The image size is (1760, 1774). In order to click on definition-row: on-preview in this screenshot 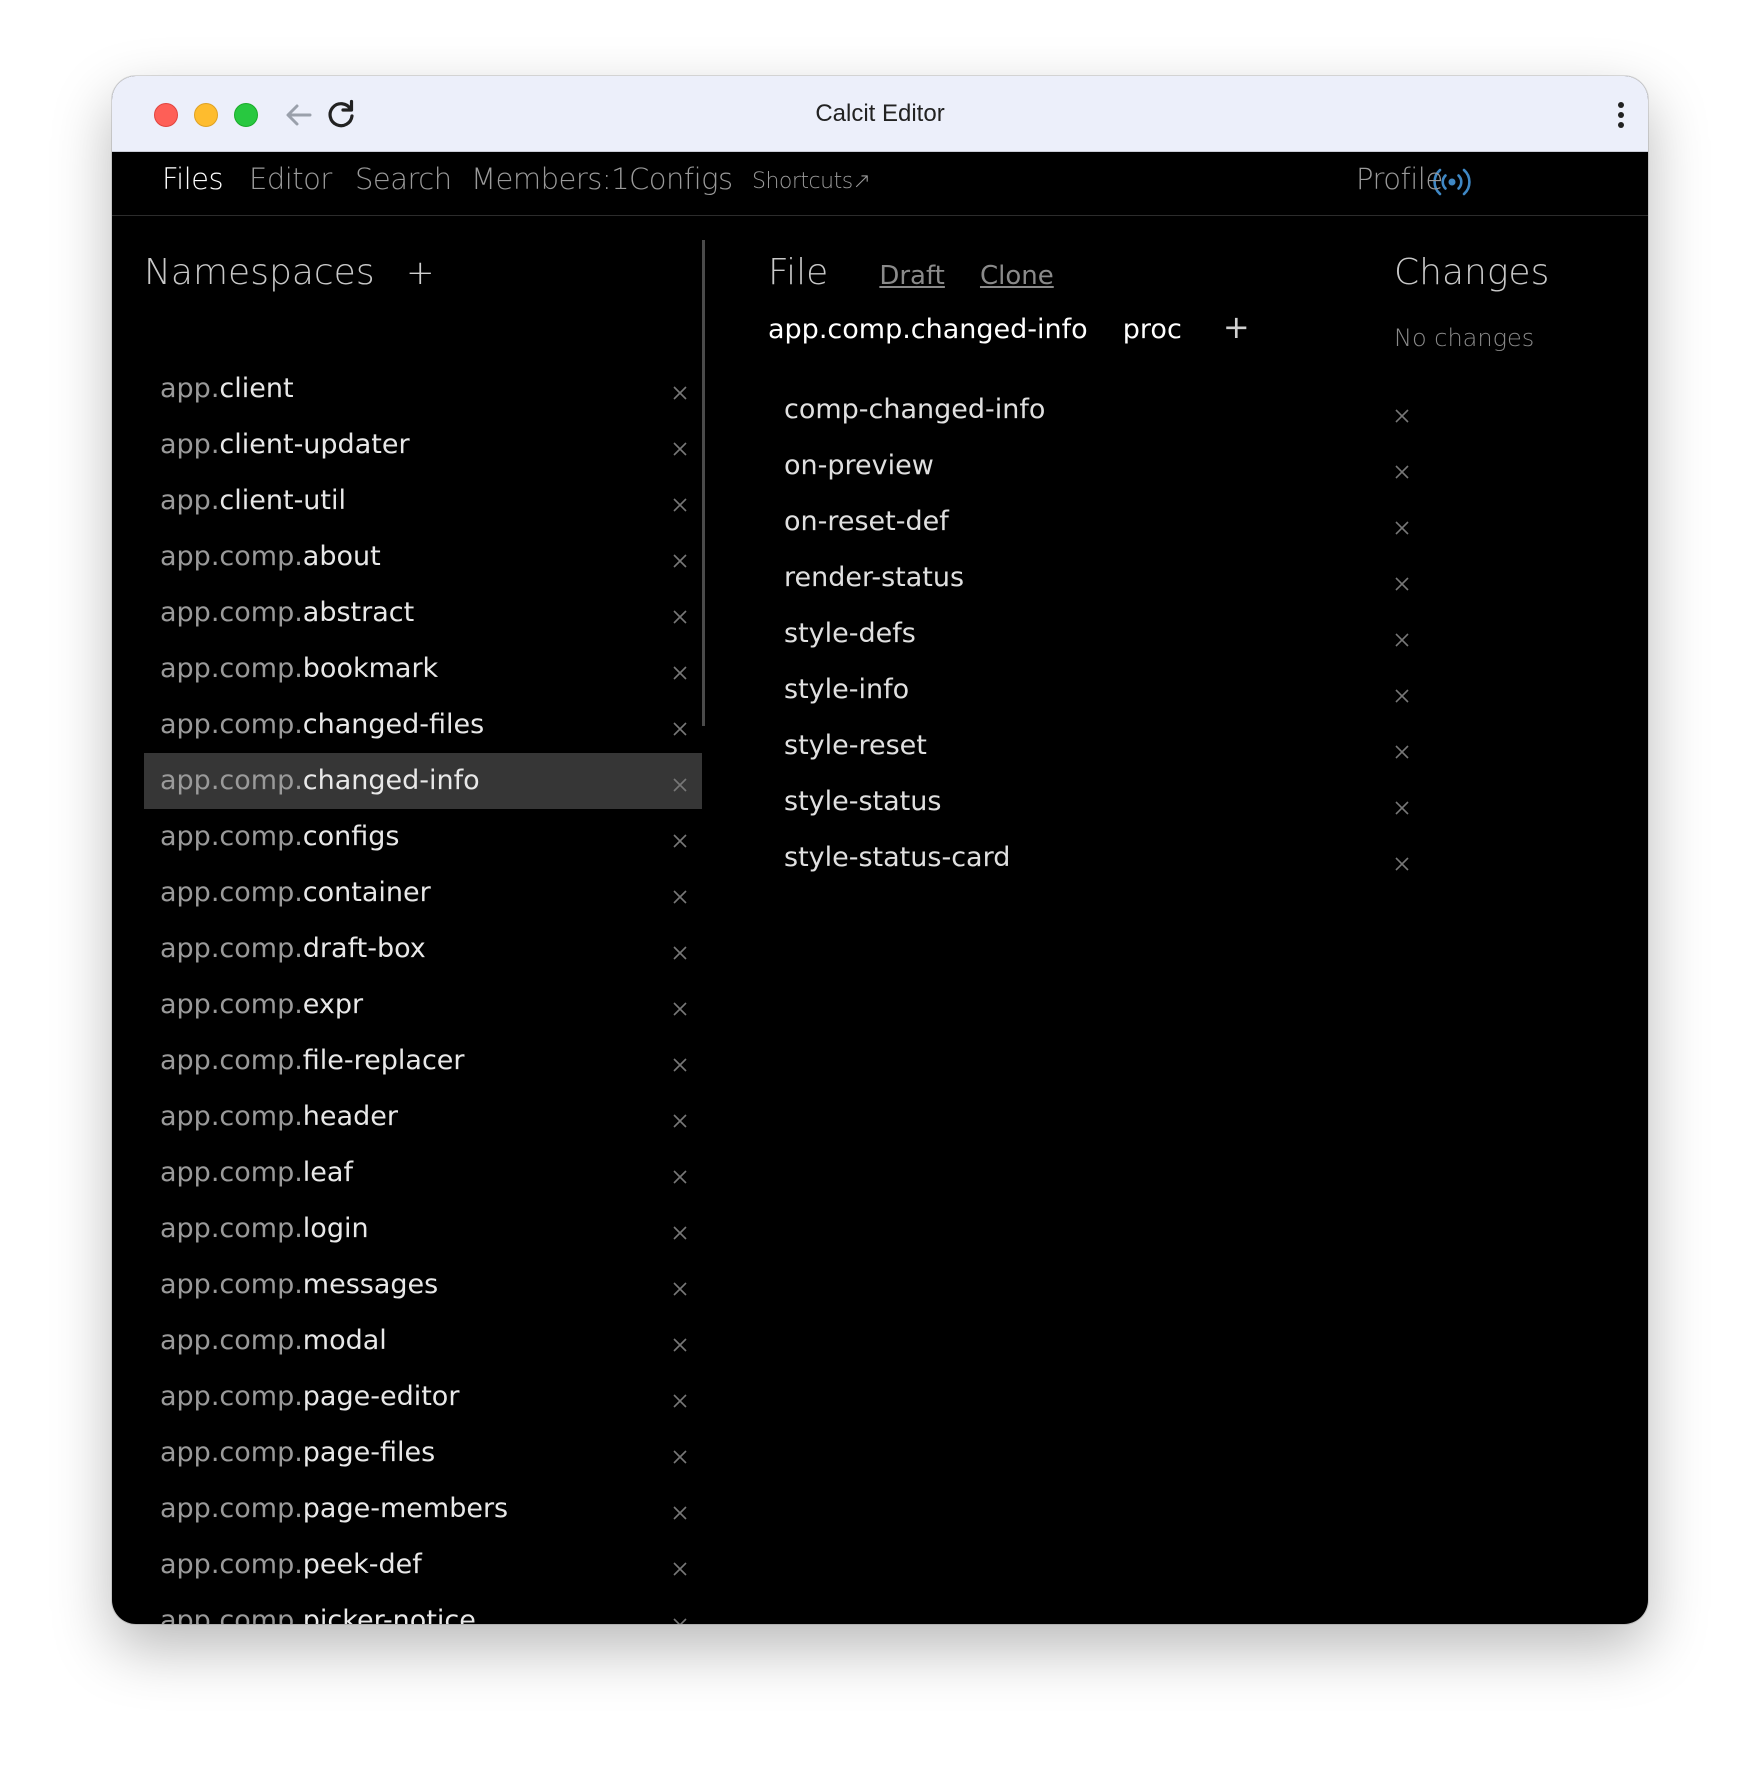, I will do `click(1098, 466)`.